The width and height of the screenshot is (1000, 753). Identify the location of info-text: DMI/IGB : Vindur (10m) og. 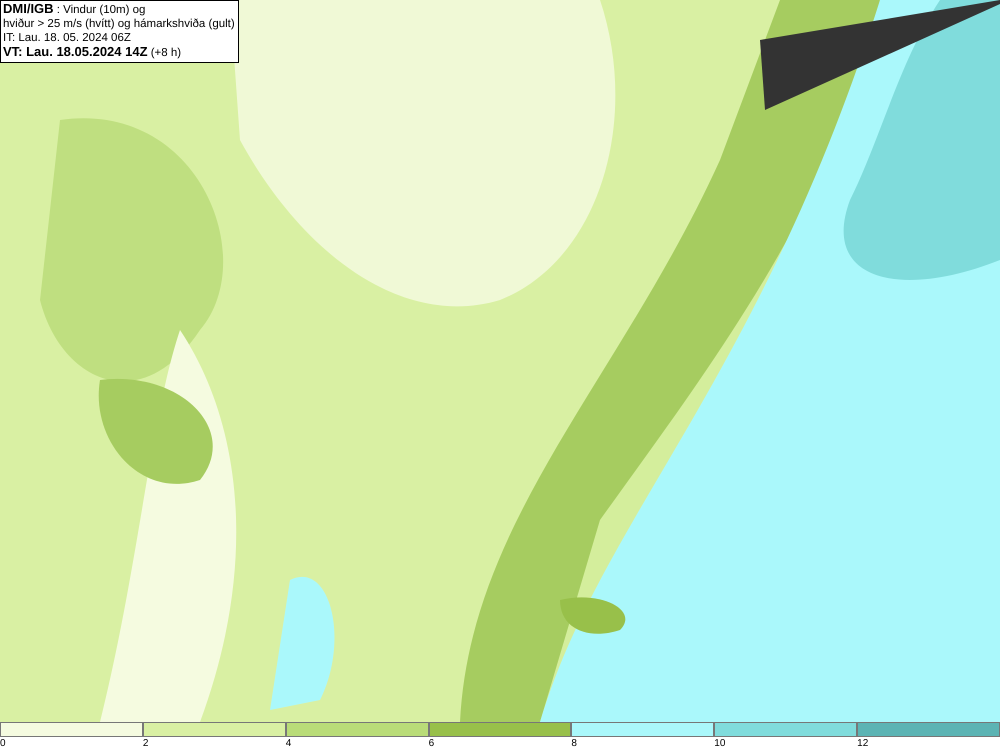
(74, 9).